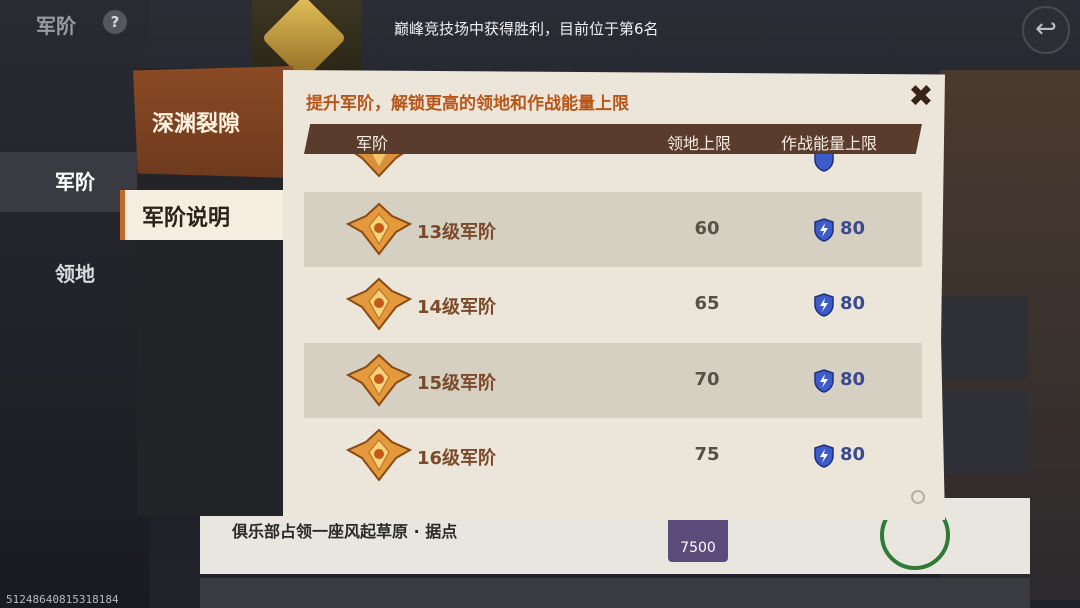 The width and height of the screenshot is (1080, 608). I want to click on background-tab-land: 领地, so click(75, 274).